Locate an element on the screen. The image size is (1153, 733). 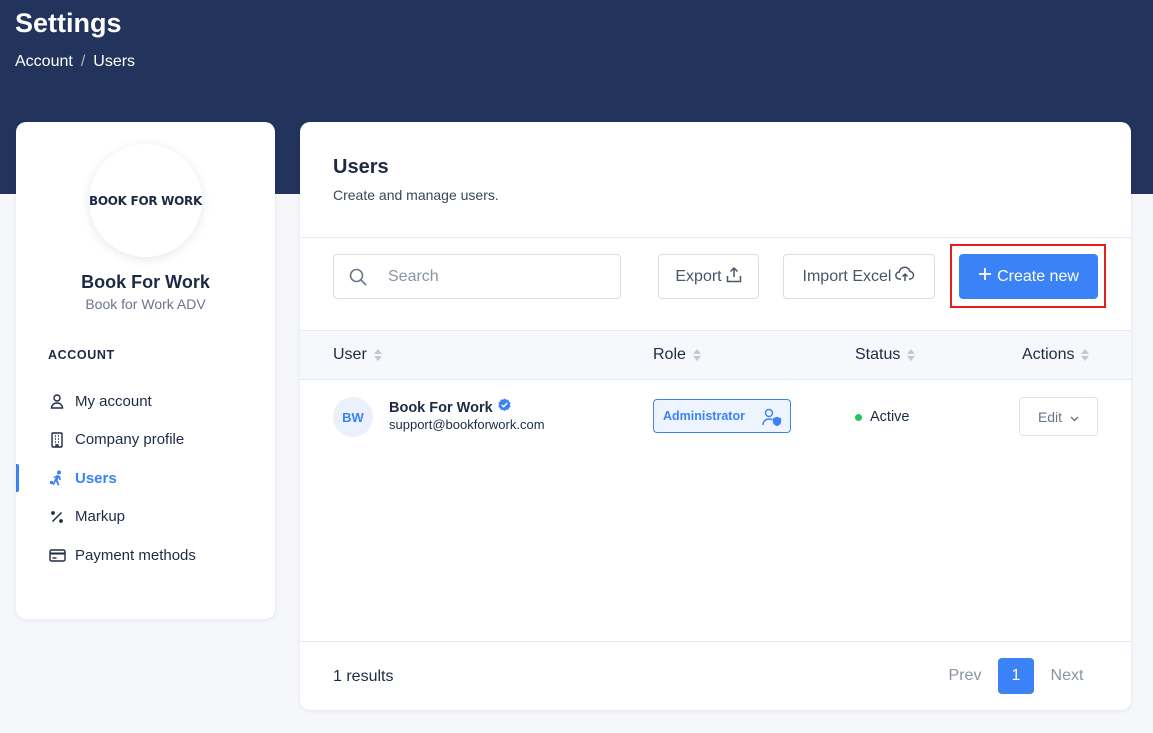
sidebar-item-label: Payment methods is located at coordinates (135, 555).